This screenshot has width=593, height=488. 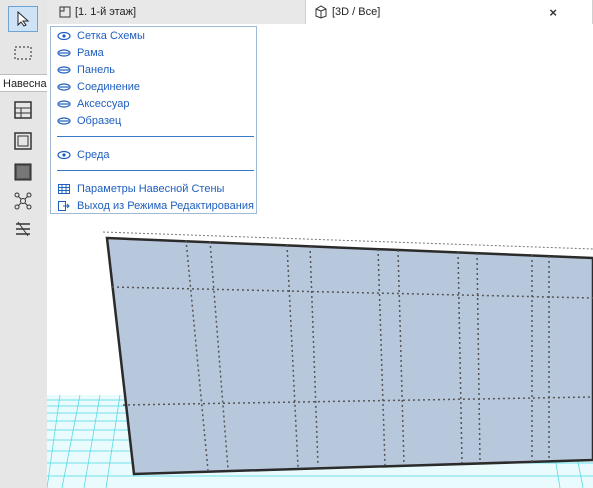 I want to click on menu-item-junction: Соединение, so click(x=154, y=87).